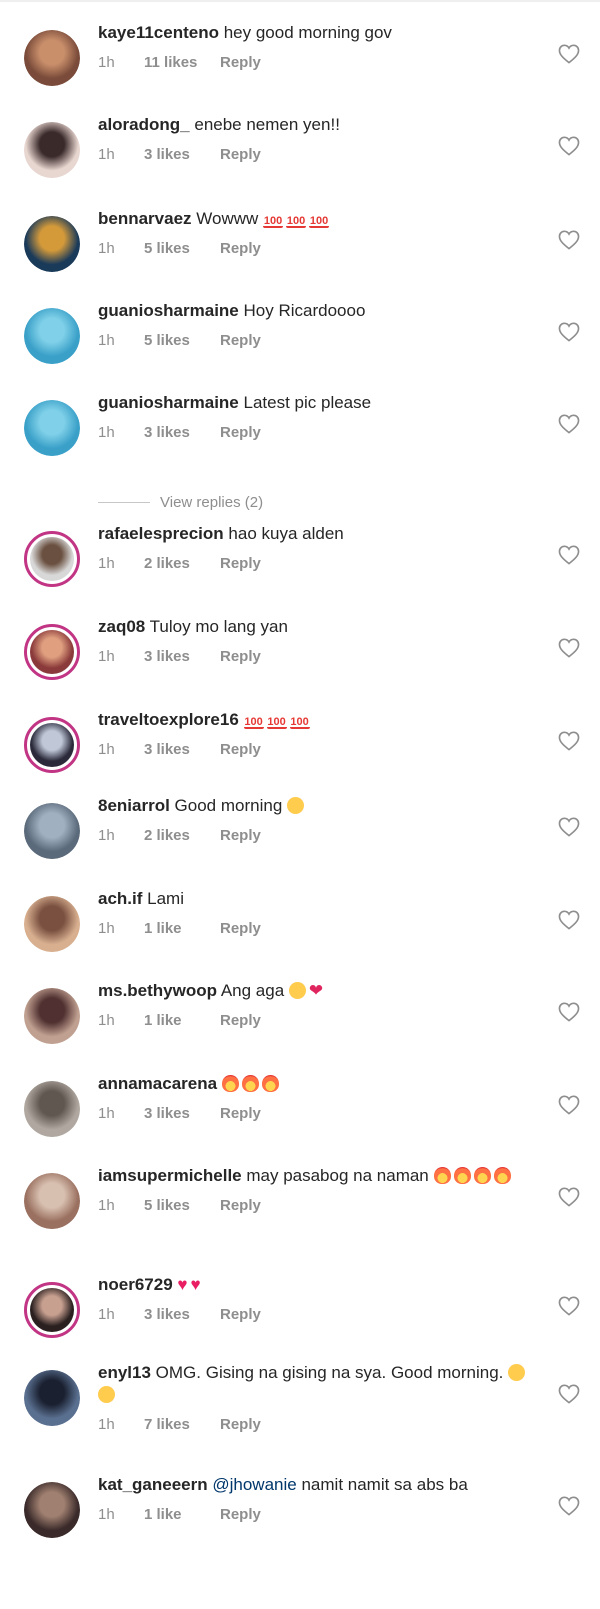  What do you see at coordinates (320, 33) in the screenshot?
I see `comment-text: kaye11centeno hey good morning gov` at bounding box center [320, 33].